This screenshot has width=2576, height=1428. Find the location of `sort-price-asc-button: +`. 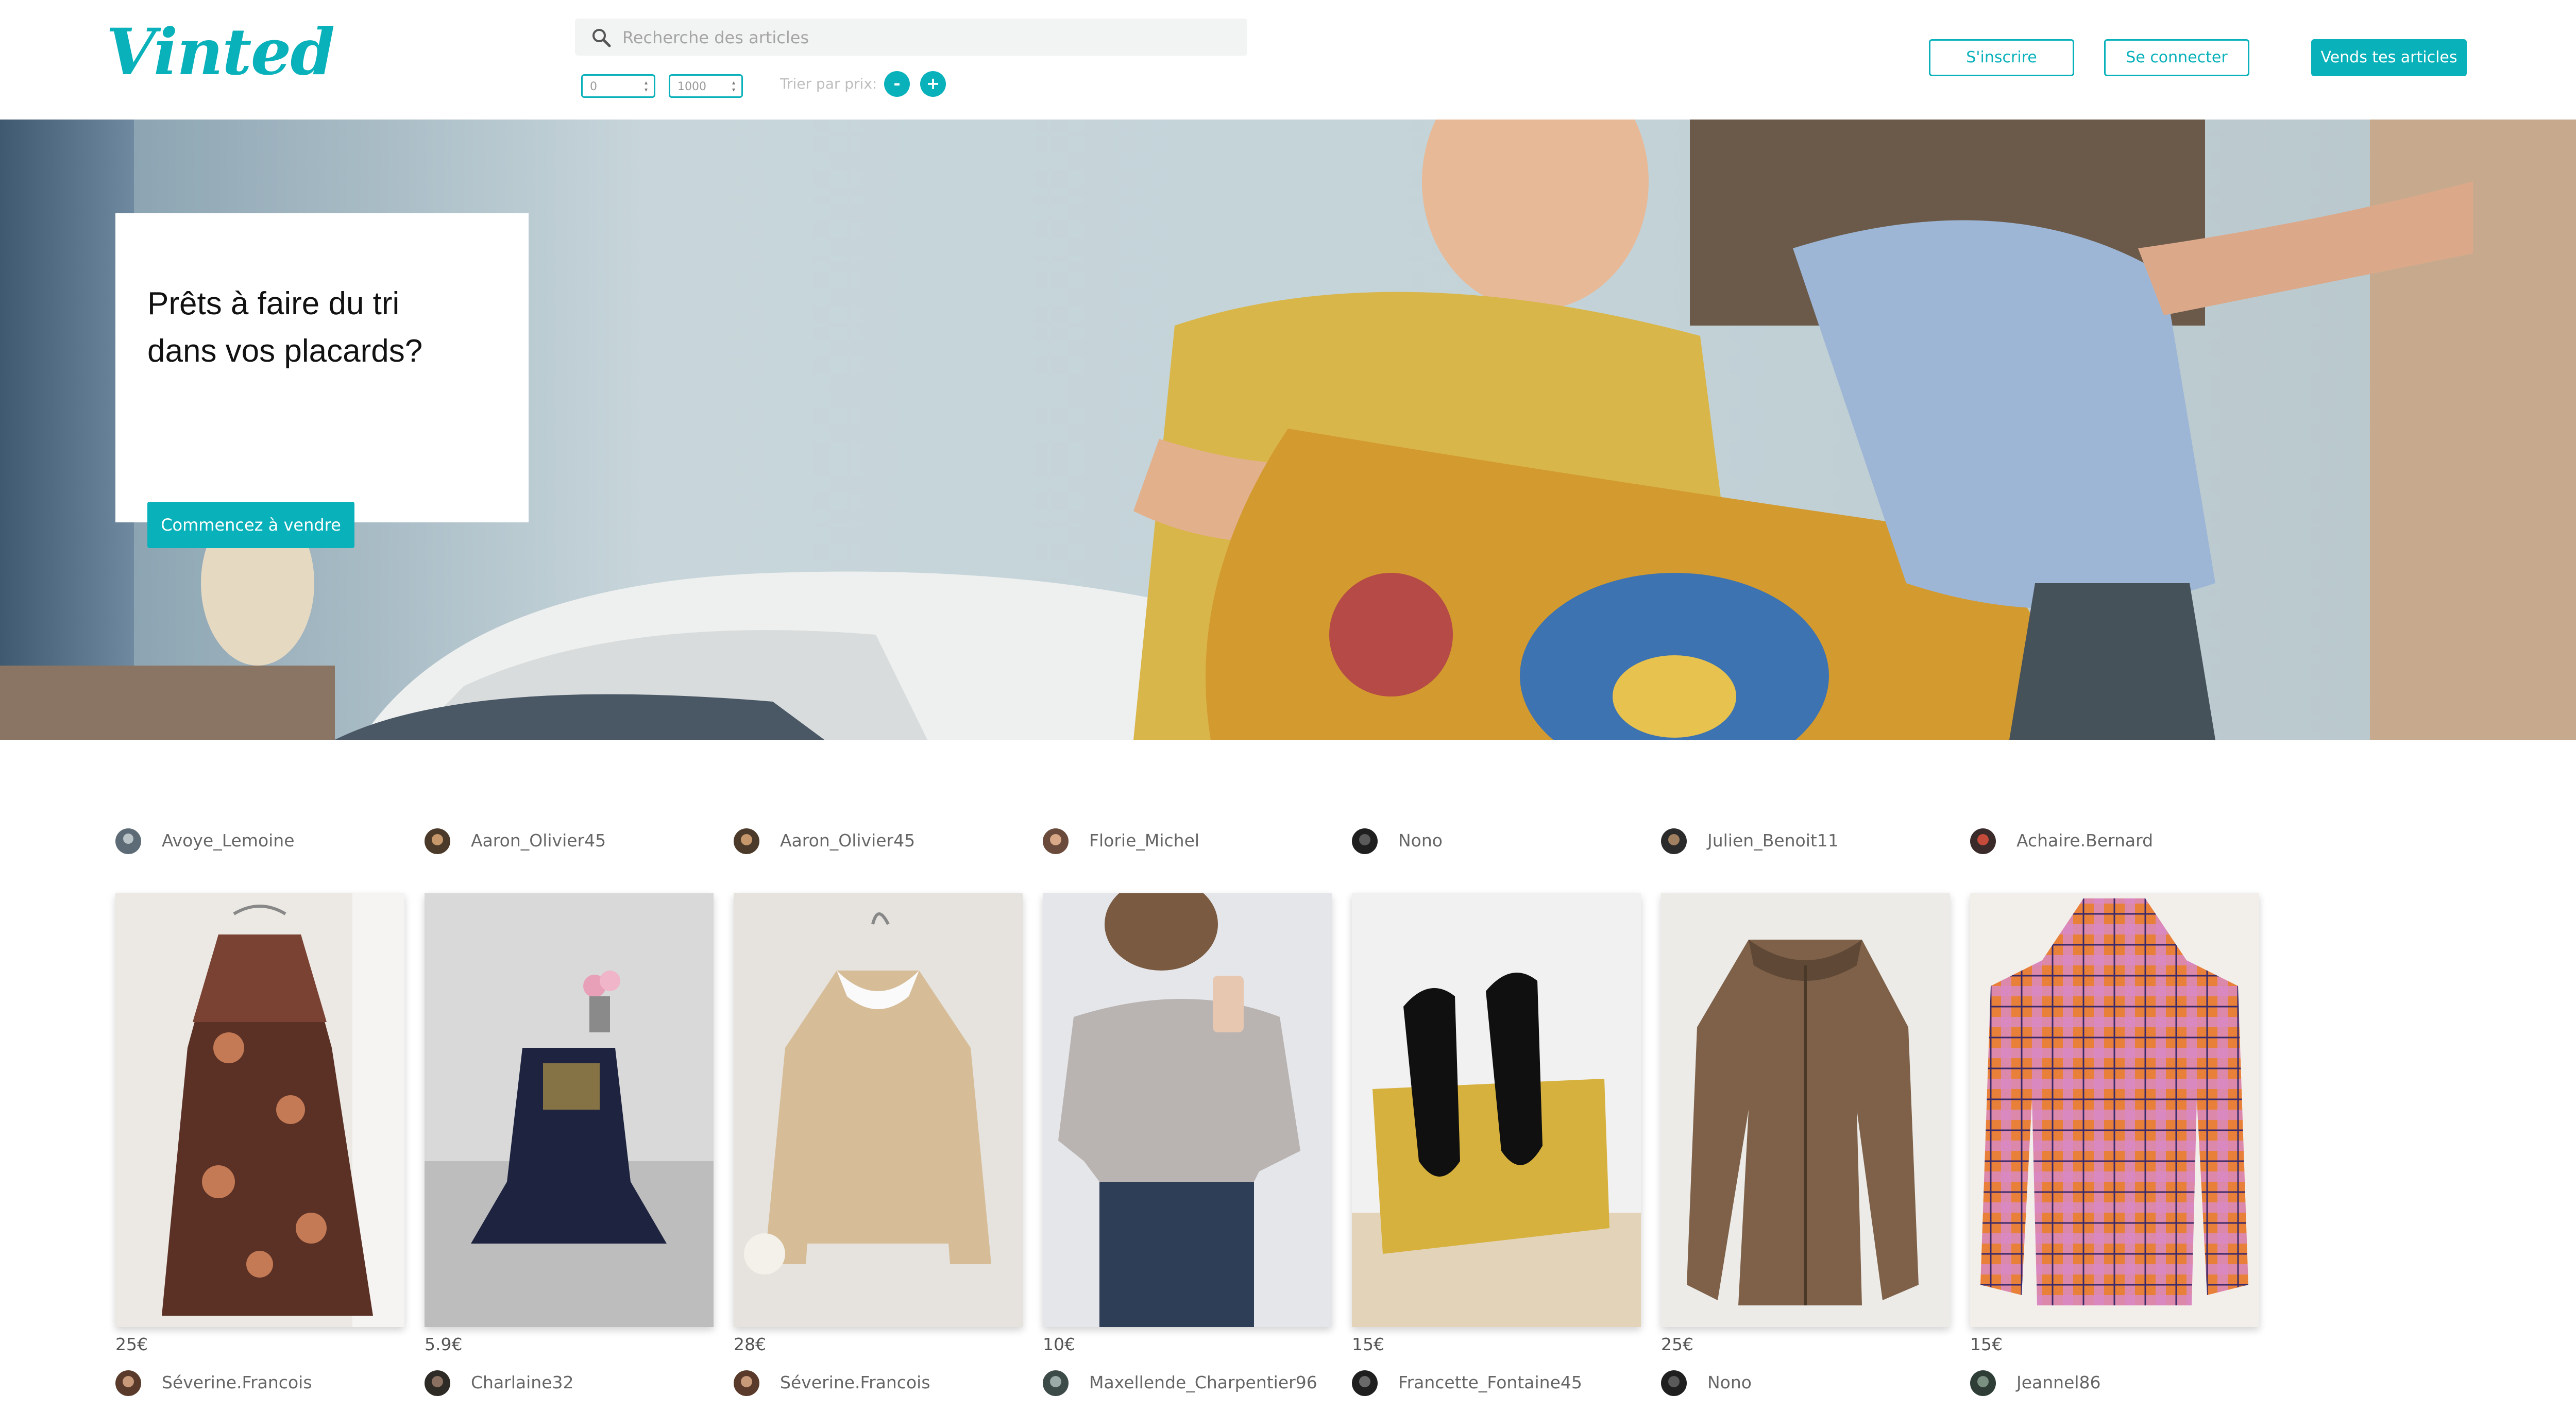

sort-price-asc-button: + is located at coordinates (933, 84).